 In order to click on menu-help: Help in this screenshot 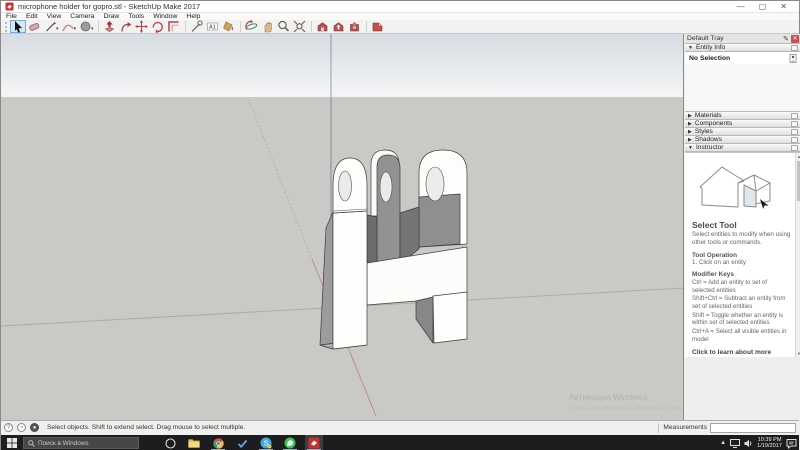, I will do `click(193, 16)`.